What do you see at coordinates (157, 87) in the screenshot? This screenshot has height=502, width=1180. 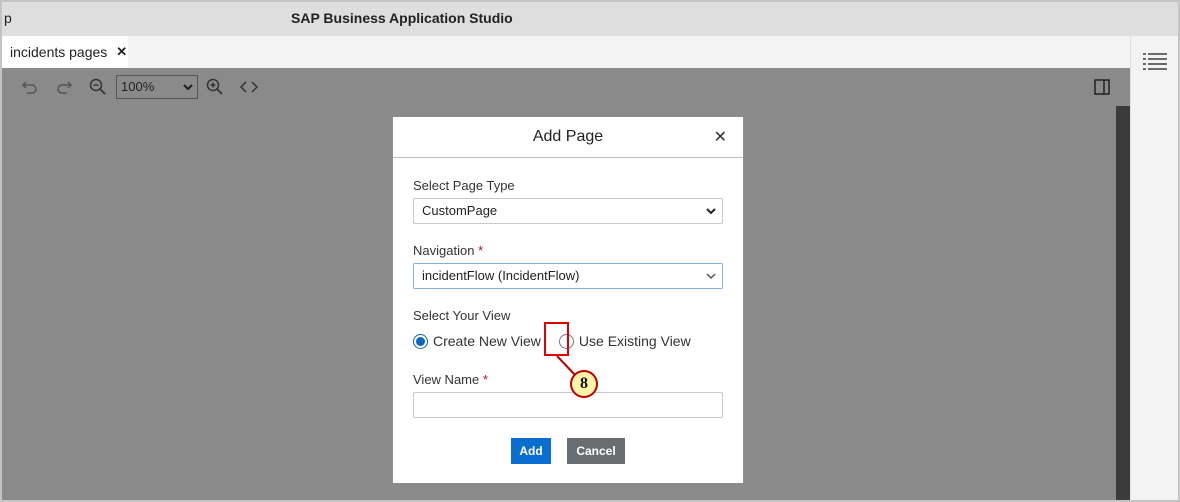 I see `zoom-select: 100%` at bounding box center [157, 87].